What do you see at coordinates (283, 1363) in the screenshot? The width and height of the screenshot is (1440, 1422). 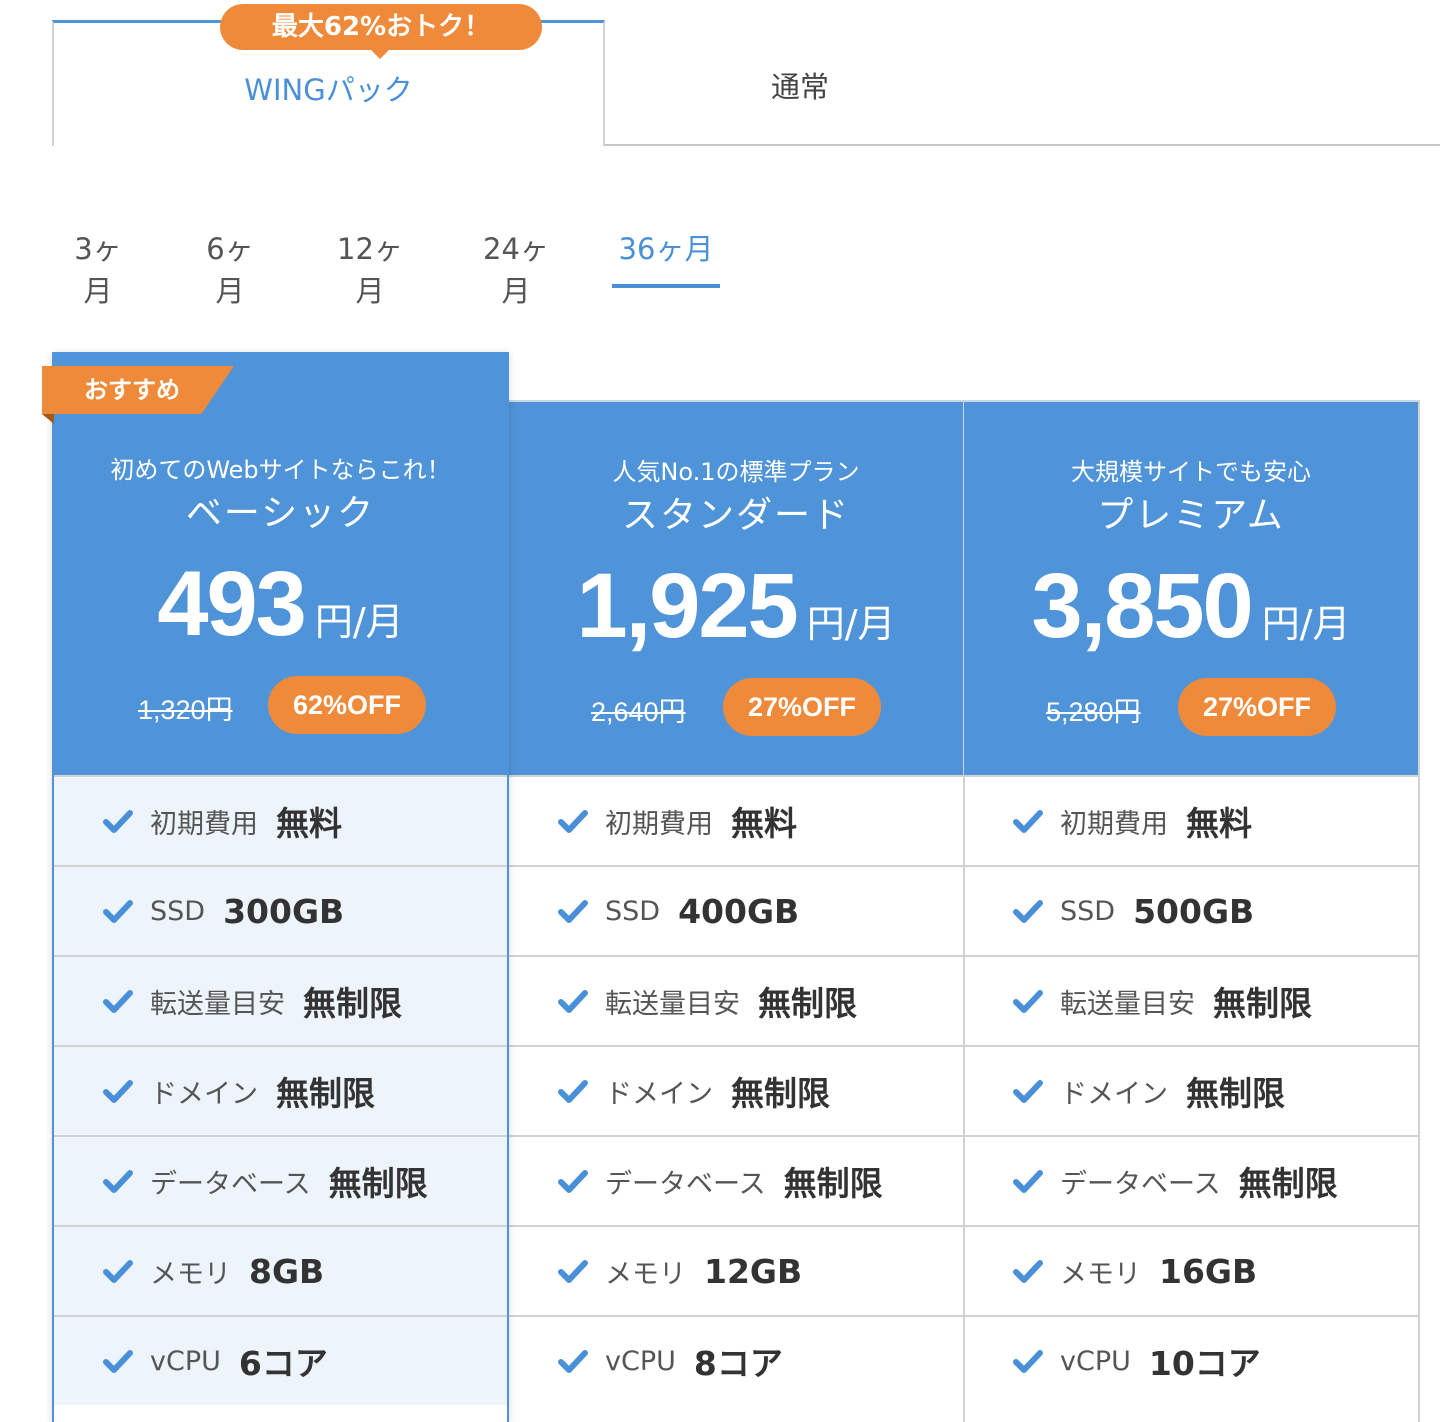 I see `feature-value: 6コア` at bounding box center [283, 1363].